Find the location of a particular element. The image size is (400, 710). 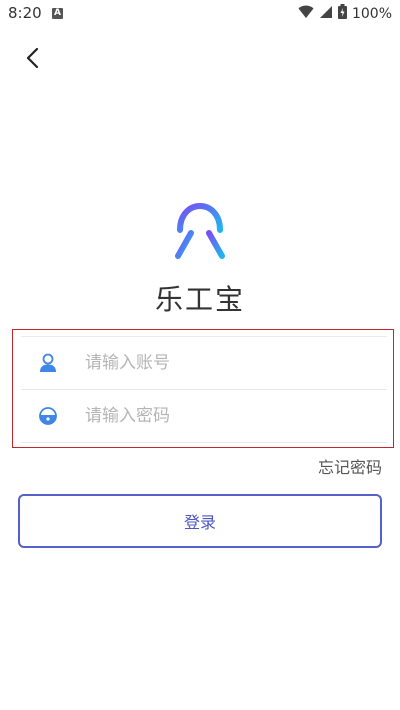

account-input is located at coordinates (225, 363).